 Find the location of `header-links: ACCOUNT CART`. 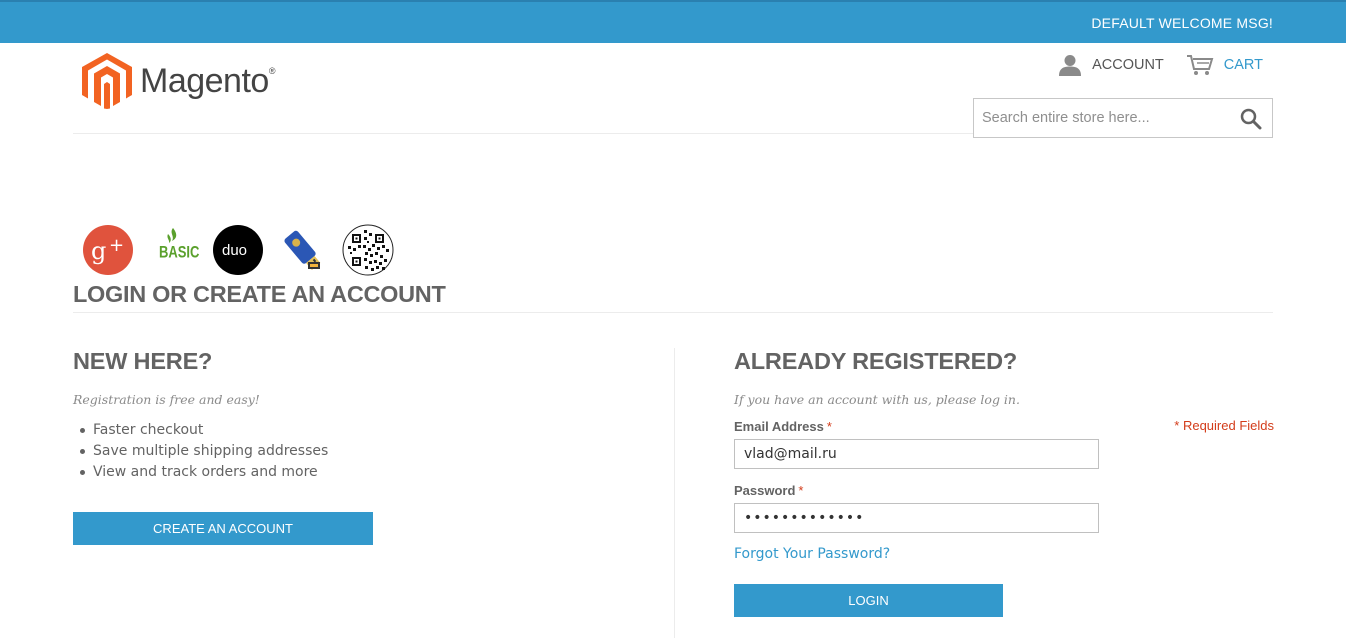

header-links: ACCOUNT CART is located at coordinates (1160, 65).